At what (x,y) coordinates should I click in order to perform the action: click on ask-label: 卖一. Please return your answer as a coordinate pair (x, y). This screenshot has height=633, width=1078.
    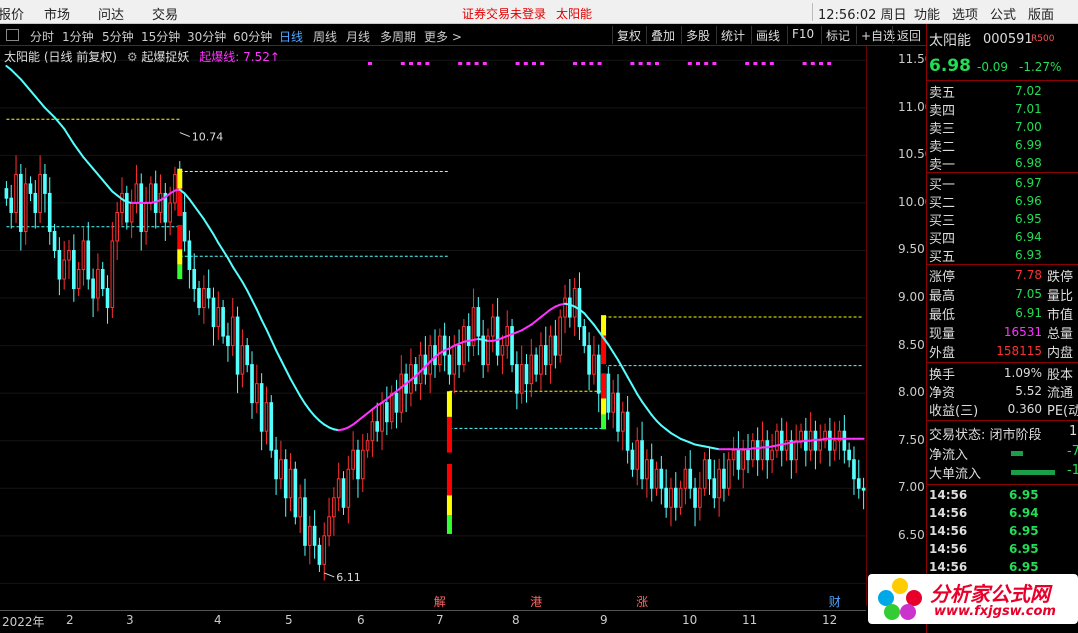
    Looking at the image, I should click on (942, 165).